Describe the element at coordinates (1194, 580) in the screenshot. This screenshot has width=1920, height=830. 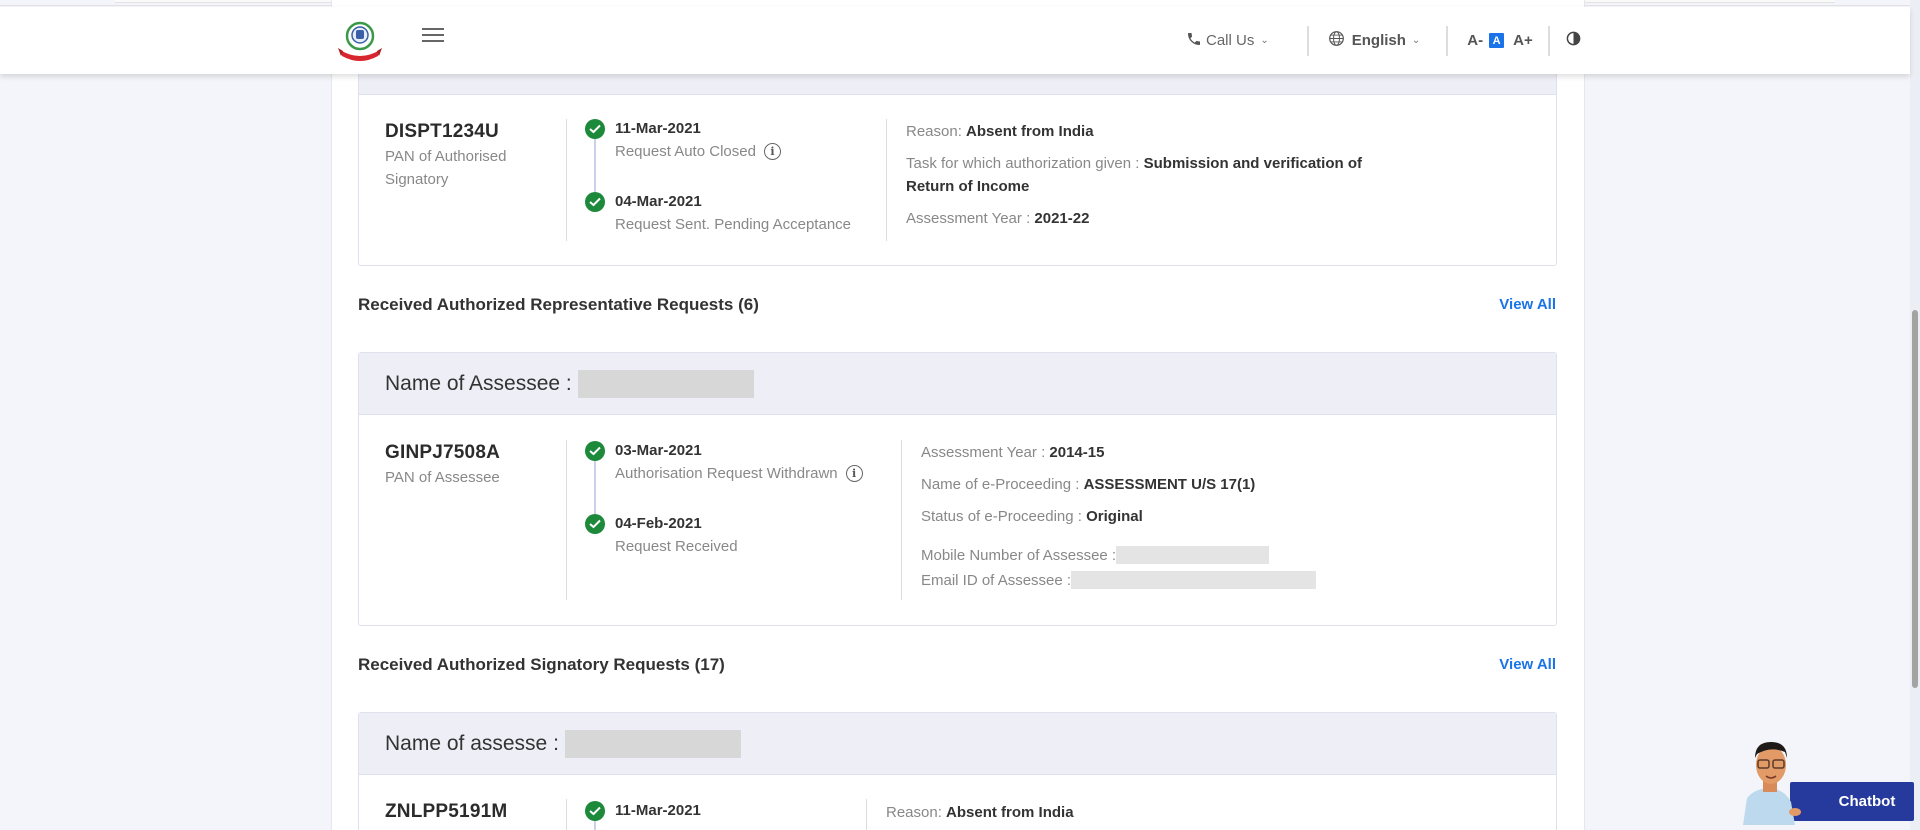
I see `email-redacted` at that location.